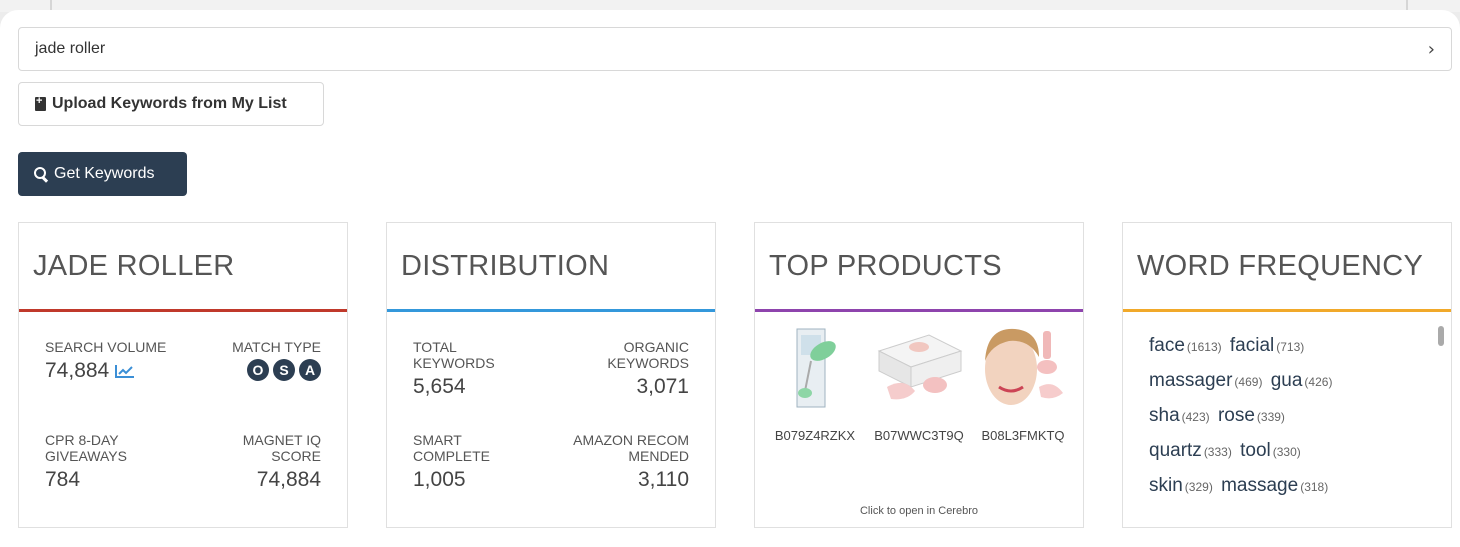  What do you see at coordinates (1287, 267) in the screenshot?
I see `word-frequency-card-title: WORD FREQUENCY` at bounding box center [1287, 267].